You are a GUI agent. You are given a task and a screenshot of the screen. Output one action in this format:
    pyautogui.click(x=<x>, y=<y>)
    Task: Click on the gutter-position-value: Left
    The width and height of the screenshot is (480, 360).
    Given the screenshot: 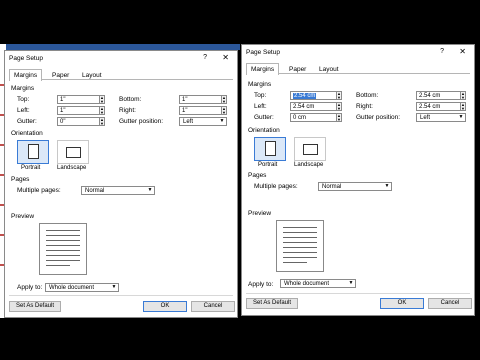 What is the action you would take?
    pyautogui.click(x=425, y=118)
    